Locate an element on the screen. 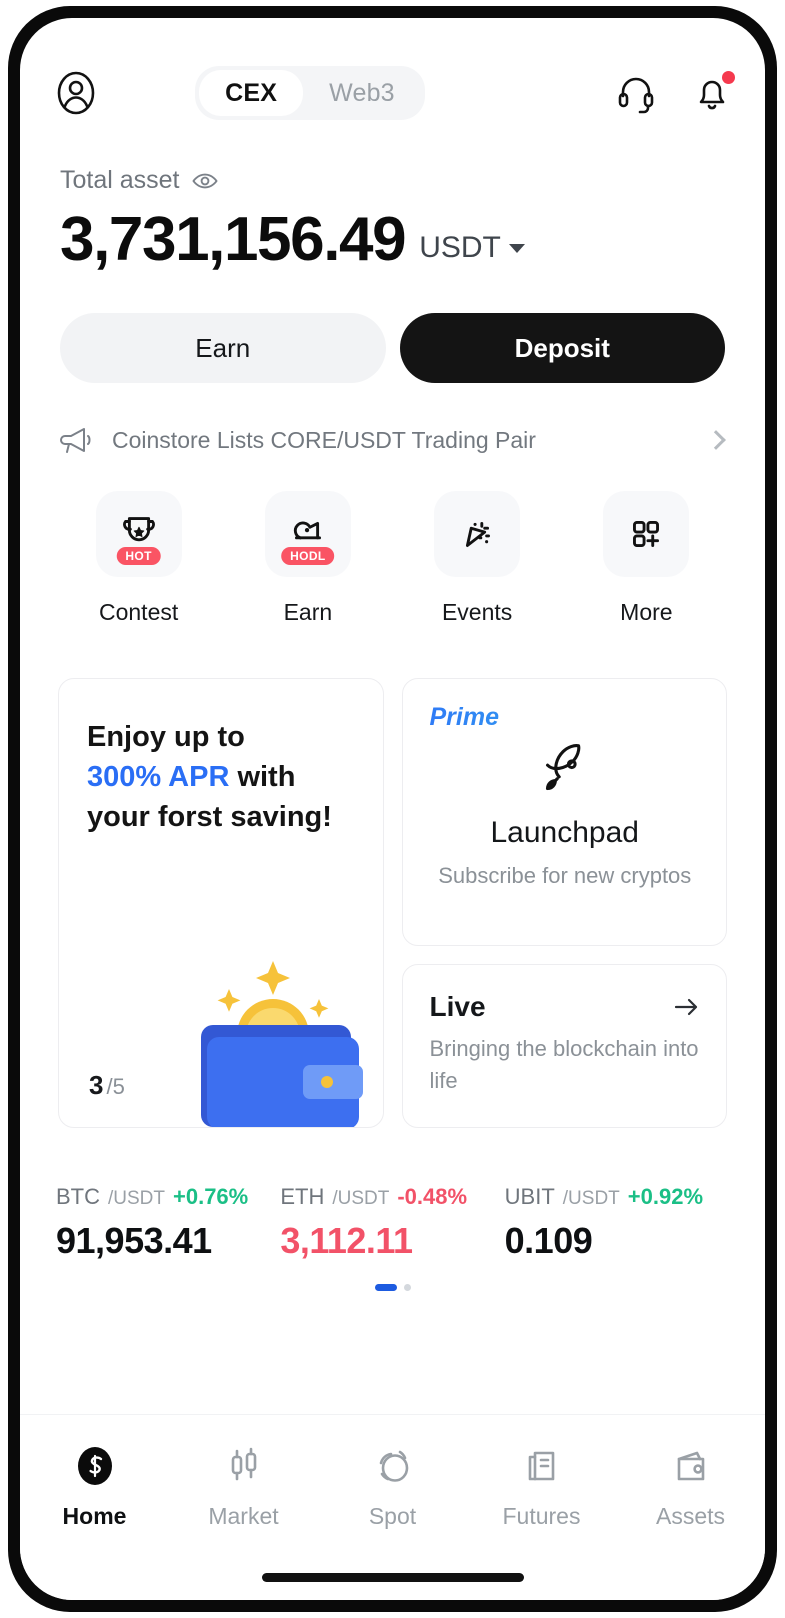 Image resolution: width=785 pixels, height=1618 pixels. caret-down-icon is located at coordinates (516, 248).